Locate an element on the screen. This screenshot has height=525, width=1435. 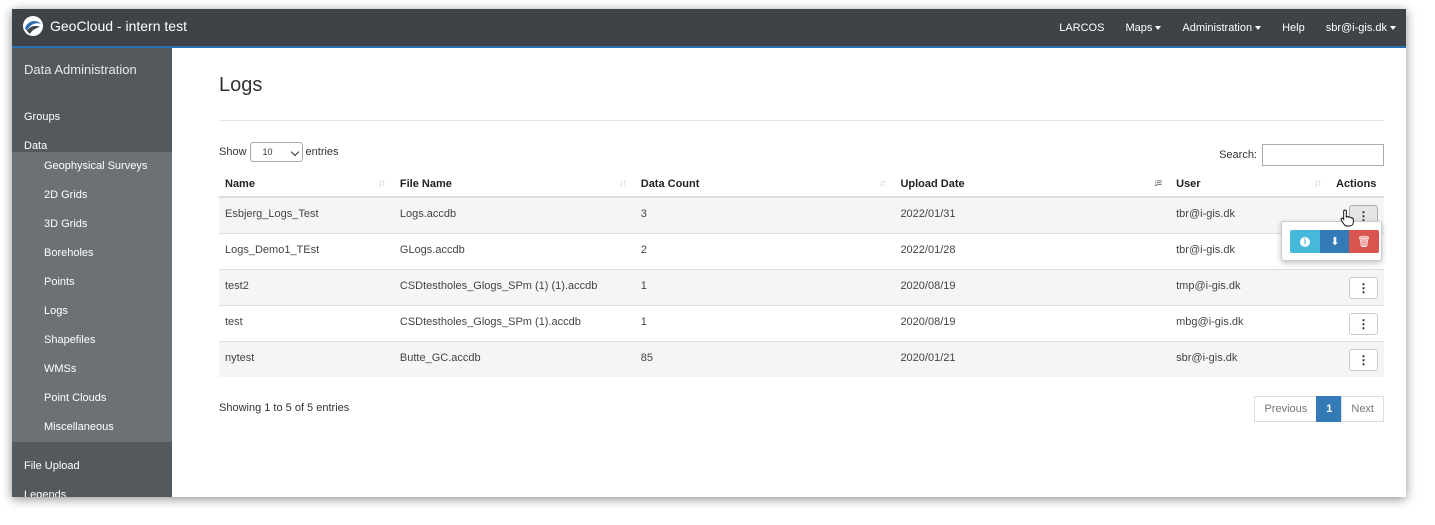
sidebar-item-geophysical-surveys: Geophysical Surveys is located at coordinates (92, 166).